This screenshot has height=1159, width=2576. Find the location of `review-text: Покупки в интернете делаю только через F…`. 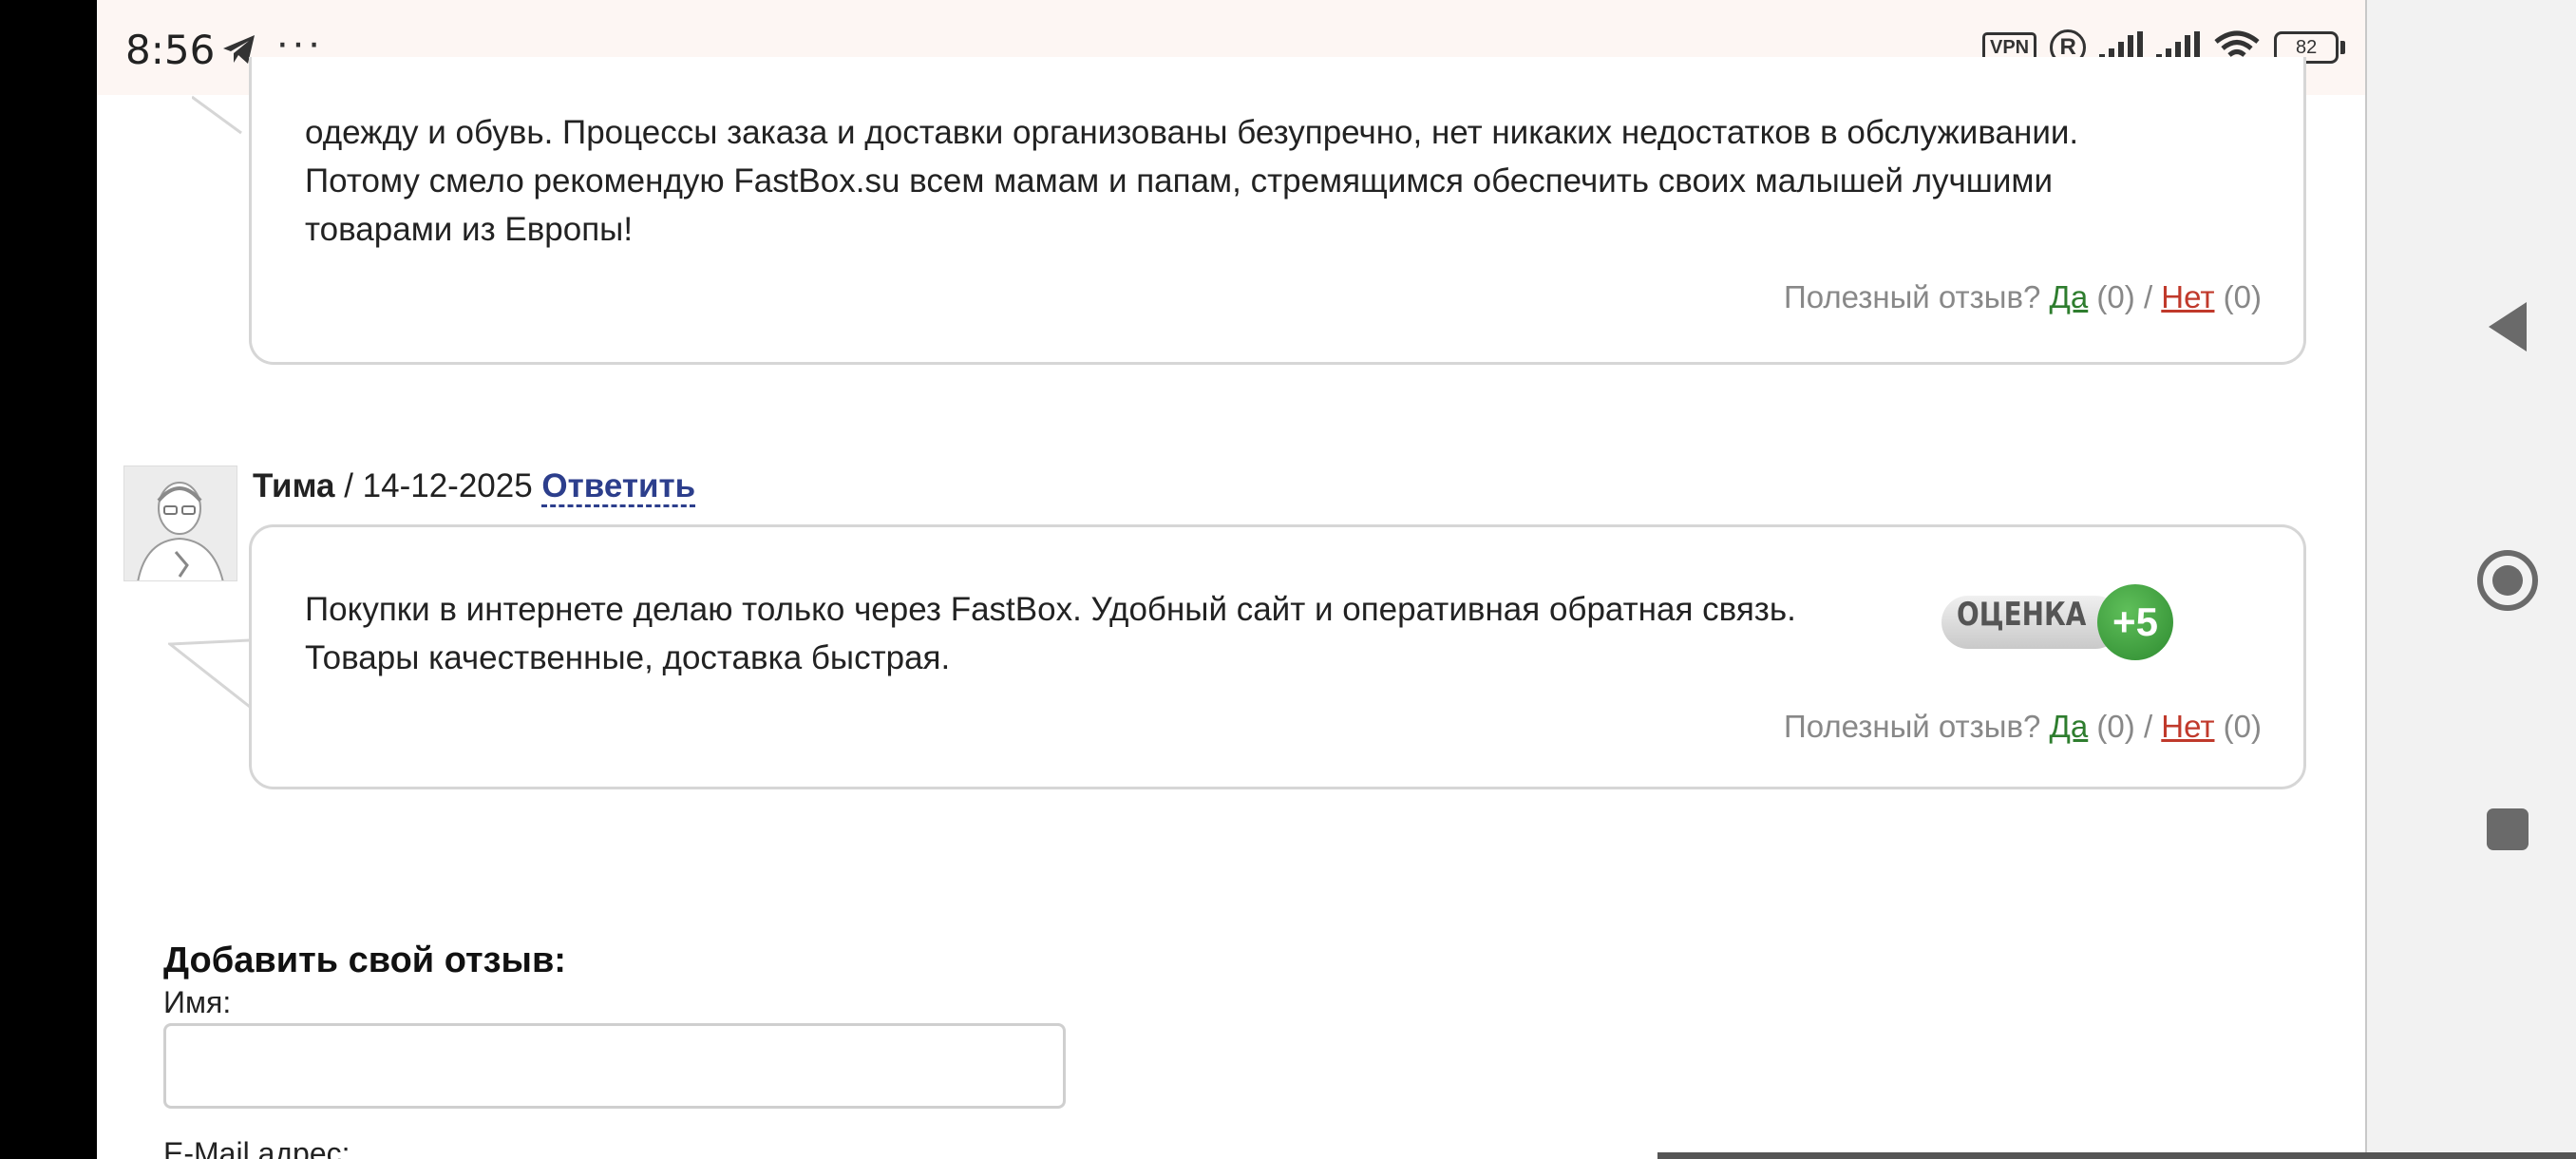

review-text: Покупки в интернете делаю только через F… is located at coordinates (1050, 633).